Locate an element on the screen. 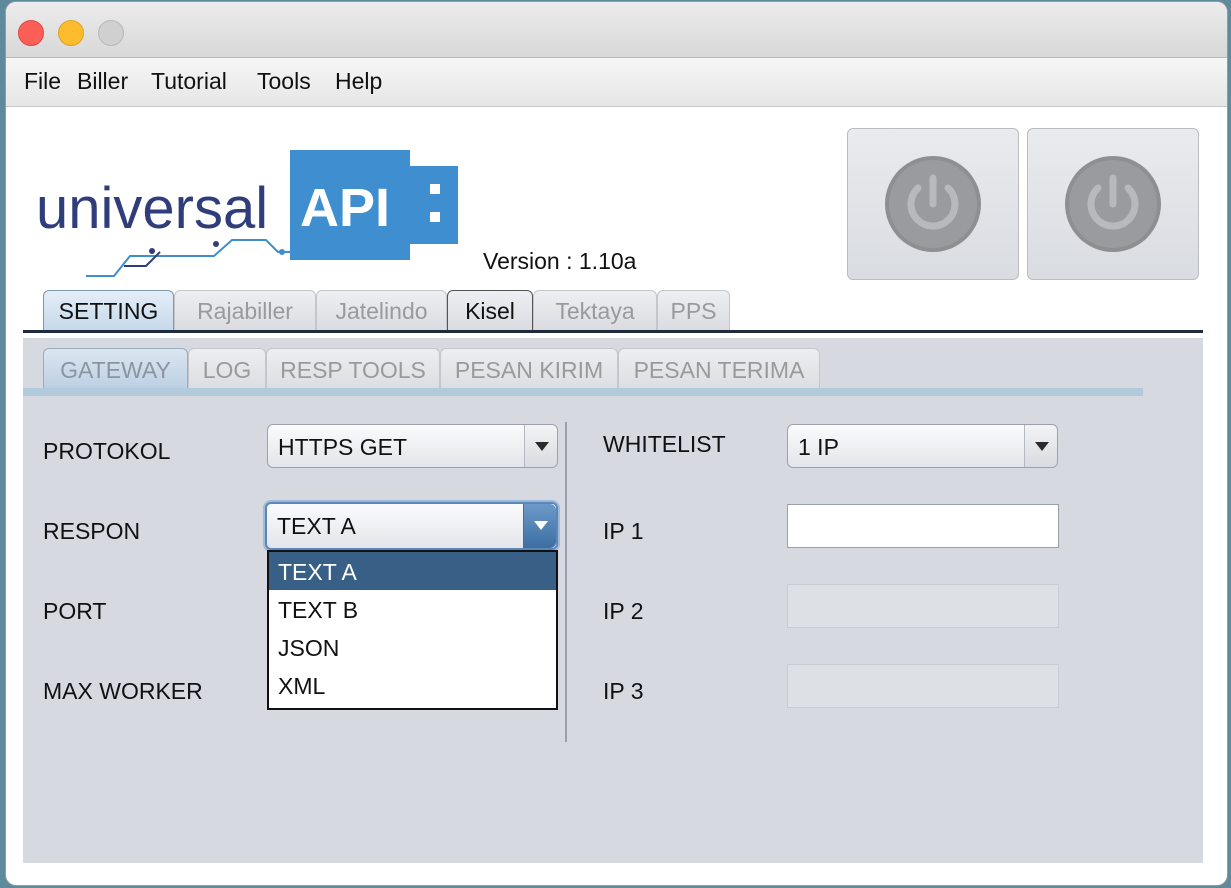 Image resolution: width=1231 pixels, height=888 pixels. tab-kisel: Kisel is located at coordinates (490, 310).